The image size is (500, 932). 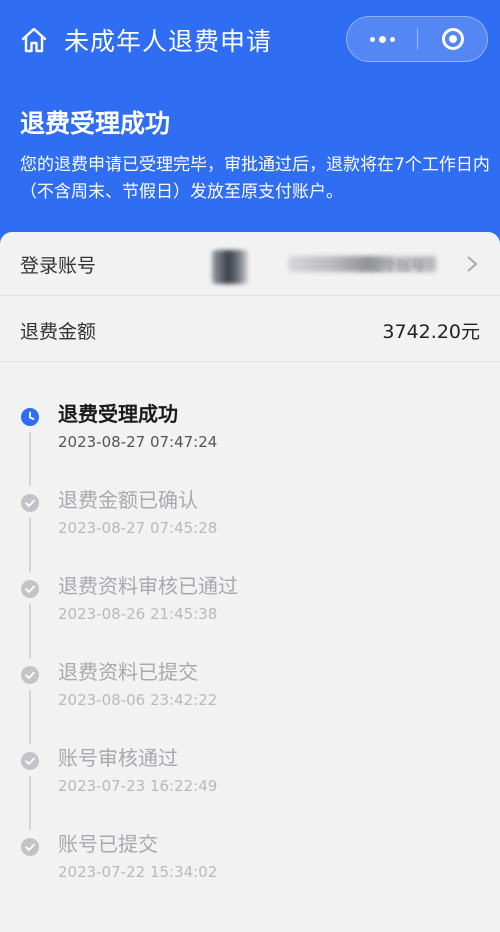 What do you see at coordinates (250, 442) in the screenshot?
I see `timeline-step: 退费受理成功 2023-08-27 07:47:24` at bounding box center [250, 442].